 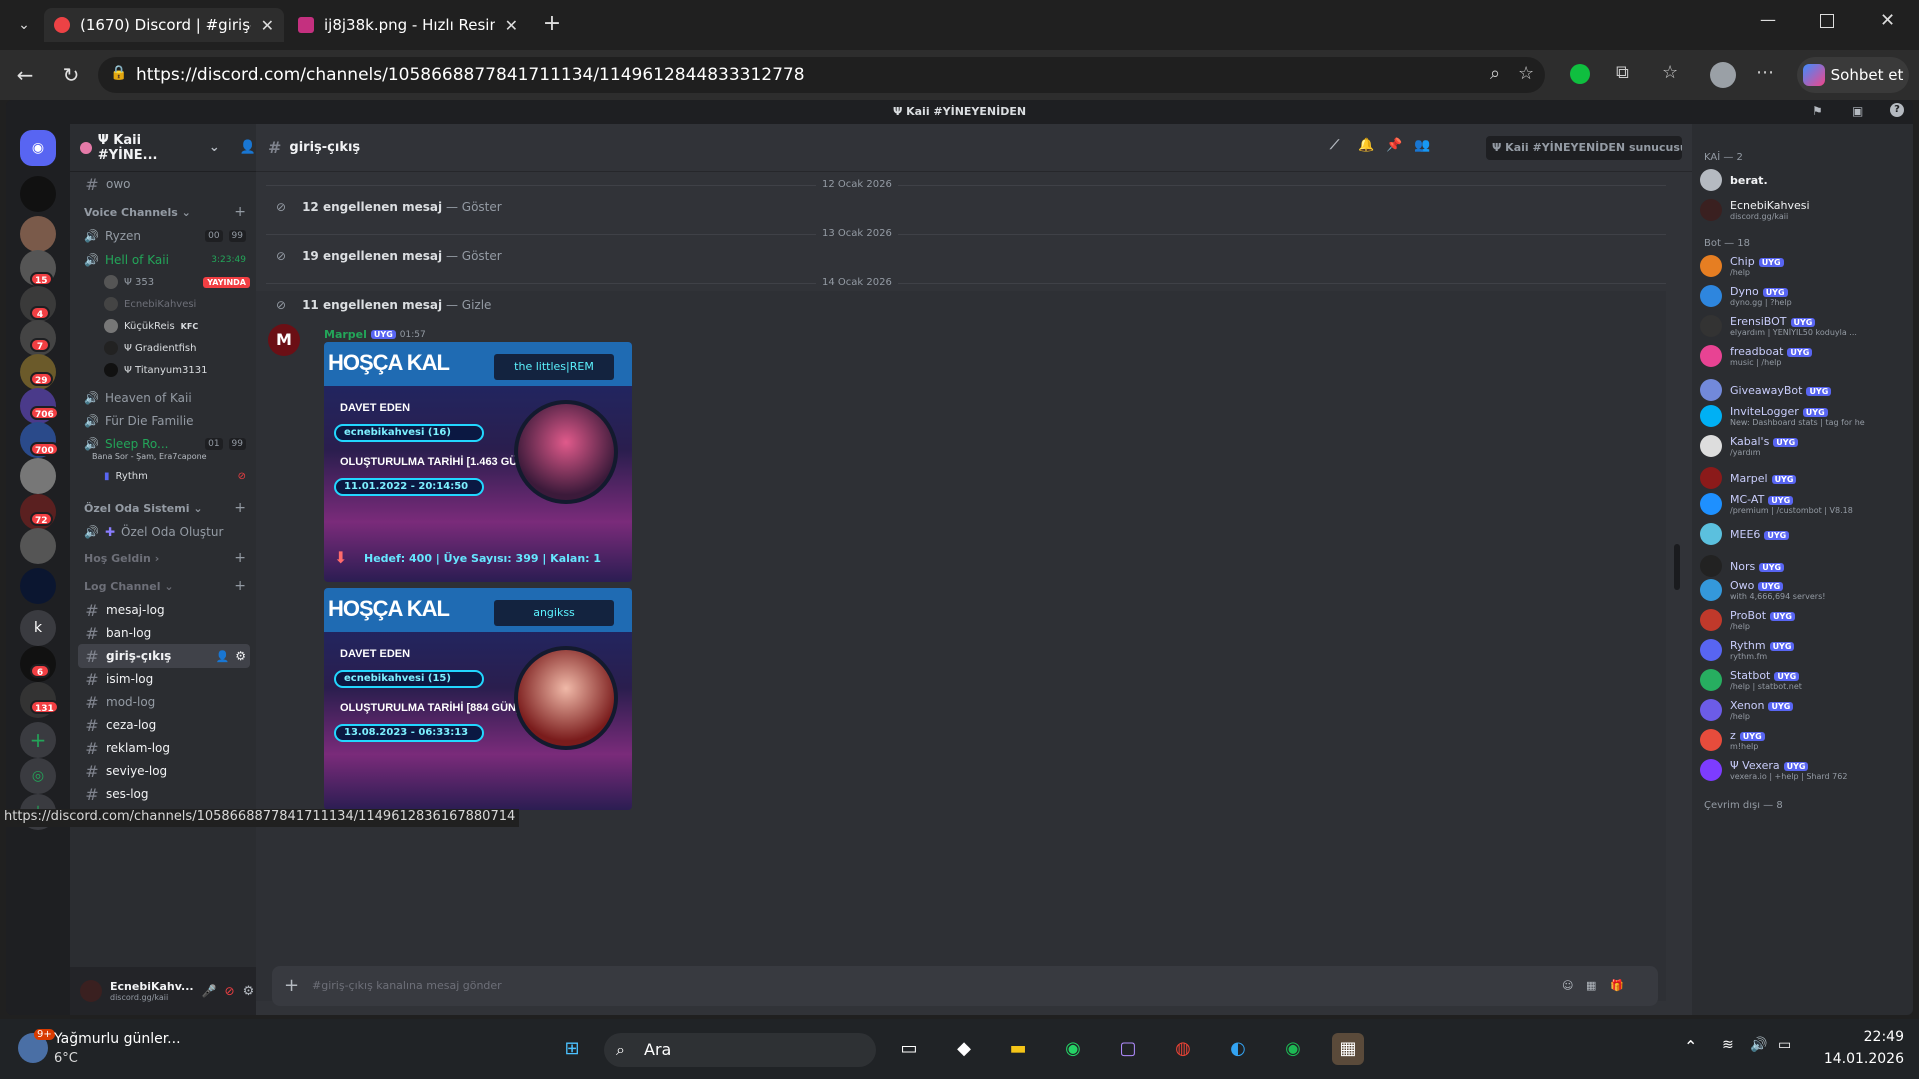 What do you see at coordinates (164, 656) in the screenshot?
I see `channel-giris-cikis: # giriş-çıkış 👤 ⚙` at bounding box center [164, 656].